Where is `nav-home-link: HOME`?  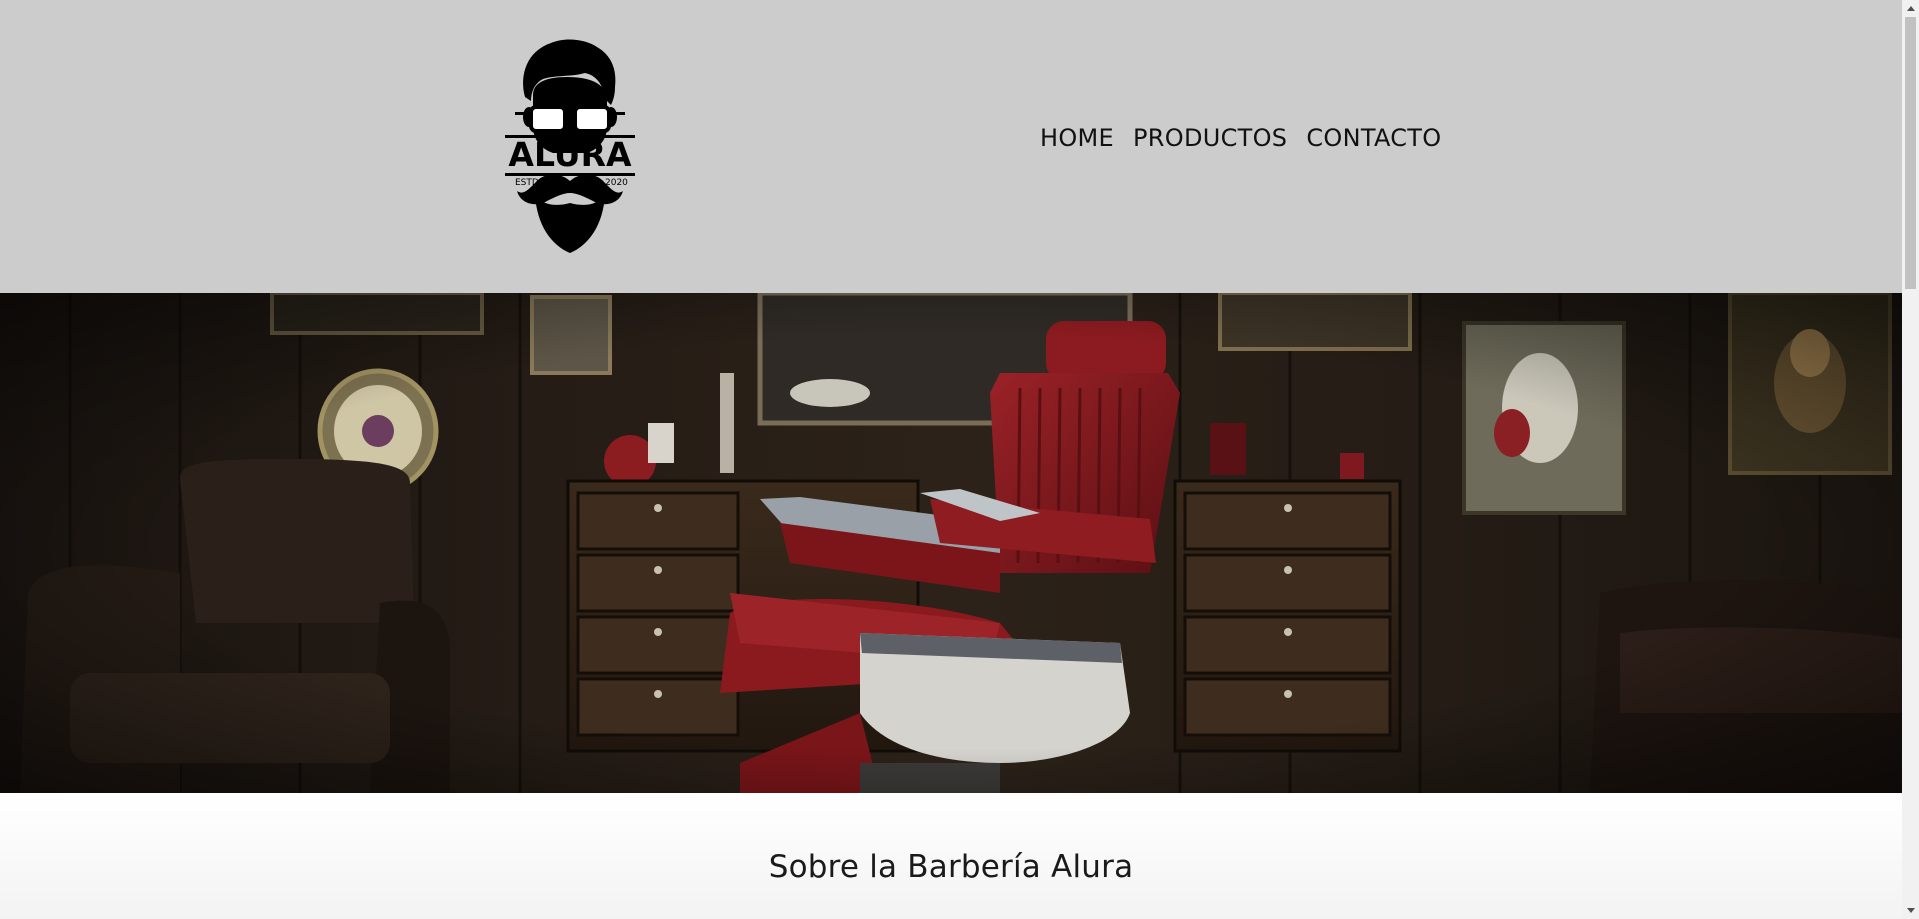
nav-home-link: HOME is located at coordinates (1077, 138).